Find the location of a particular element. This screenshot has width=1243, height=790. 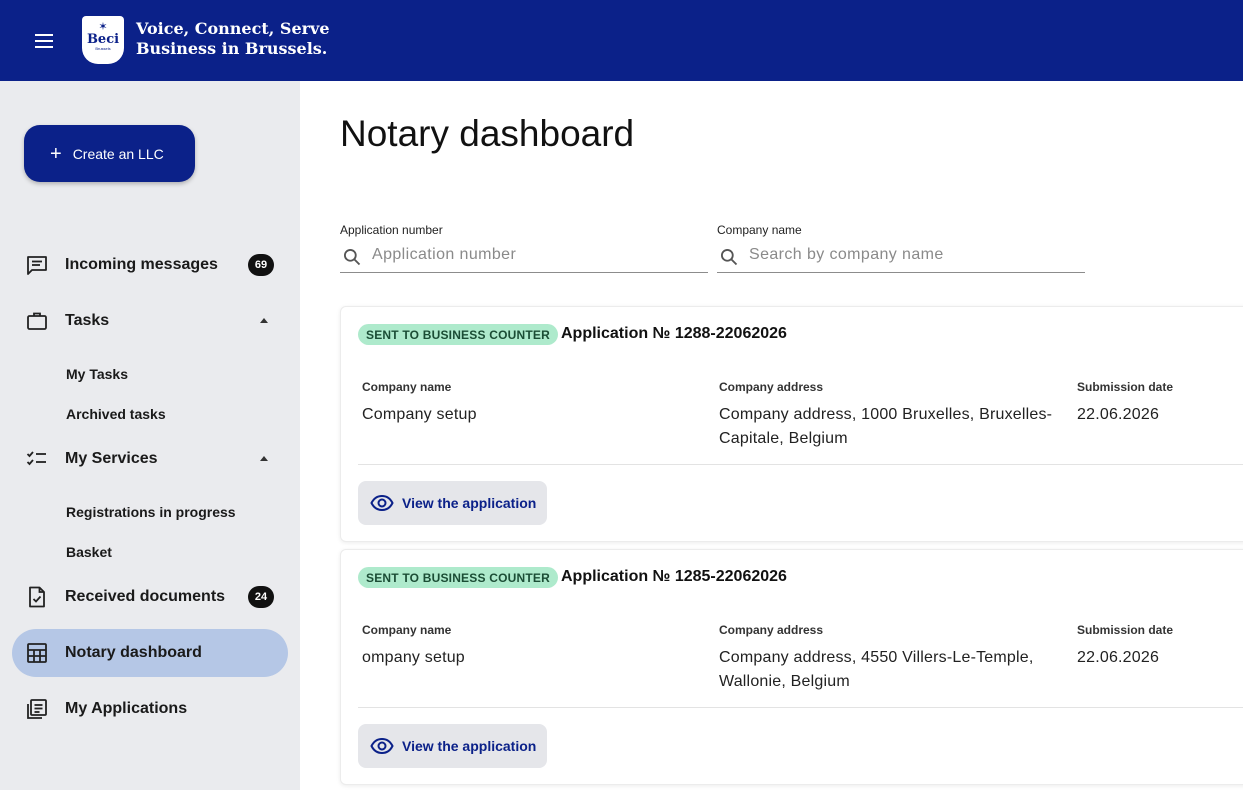

application-number: Application № 1288-22062026 is located at coordinates (674, 333).